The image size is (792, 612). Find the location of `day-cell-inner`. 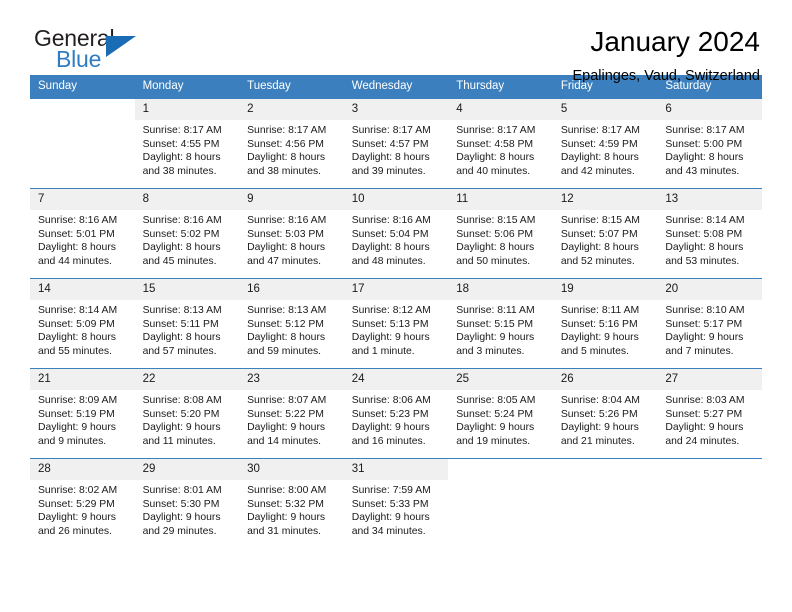

day-cell-inner is located at coordinates (82, 109).